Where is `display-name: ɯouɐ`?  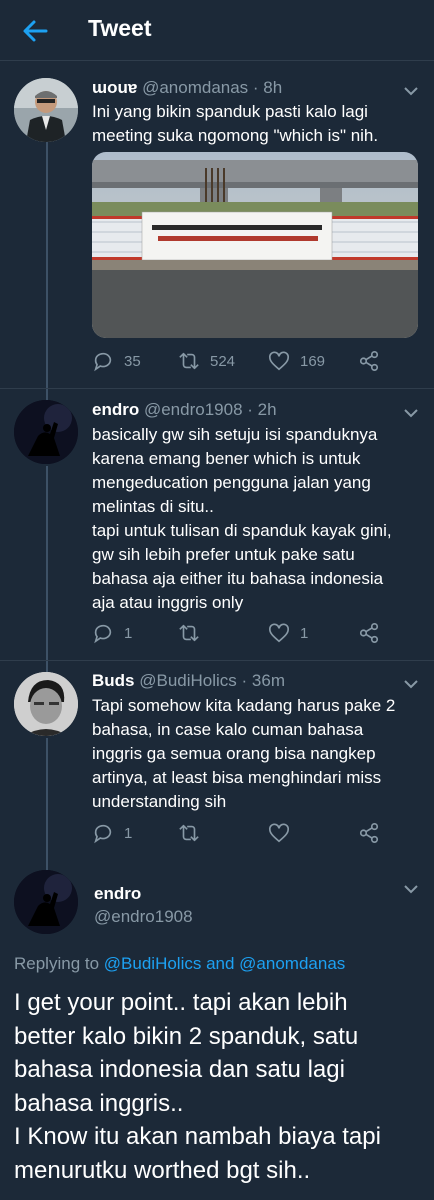
display-name: ɯouɐ is located at coordinates (114, 87).